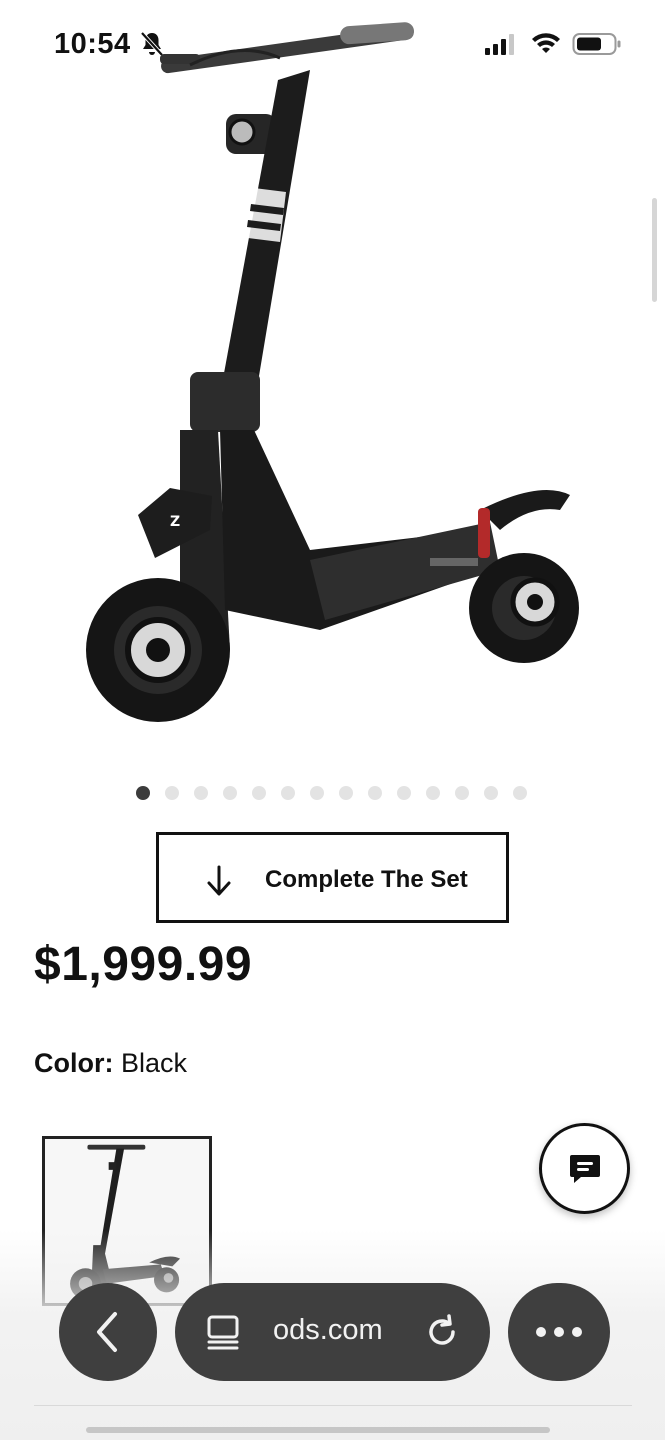 The height and width of the screenshot is (1440, 665). What do you see at coordinates (74, 1063) in the screenshot?
I see `color-label: Color:` at bounding box center [74, 1063].